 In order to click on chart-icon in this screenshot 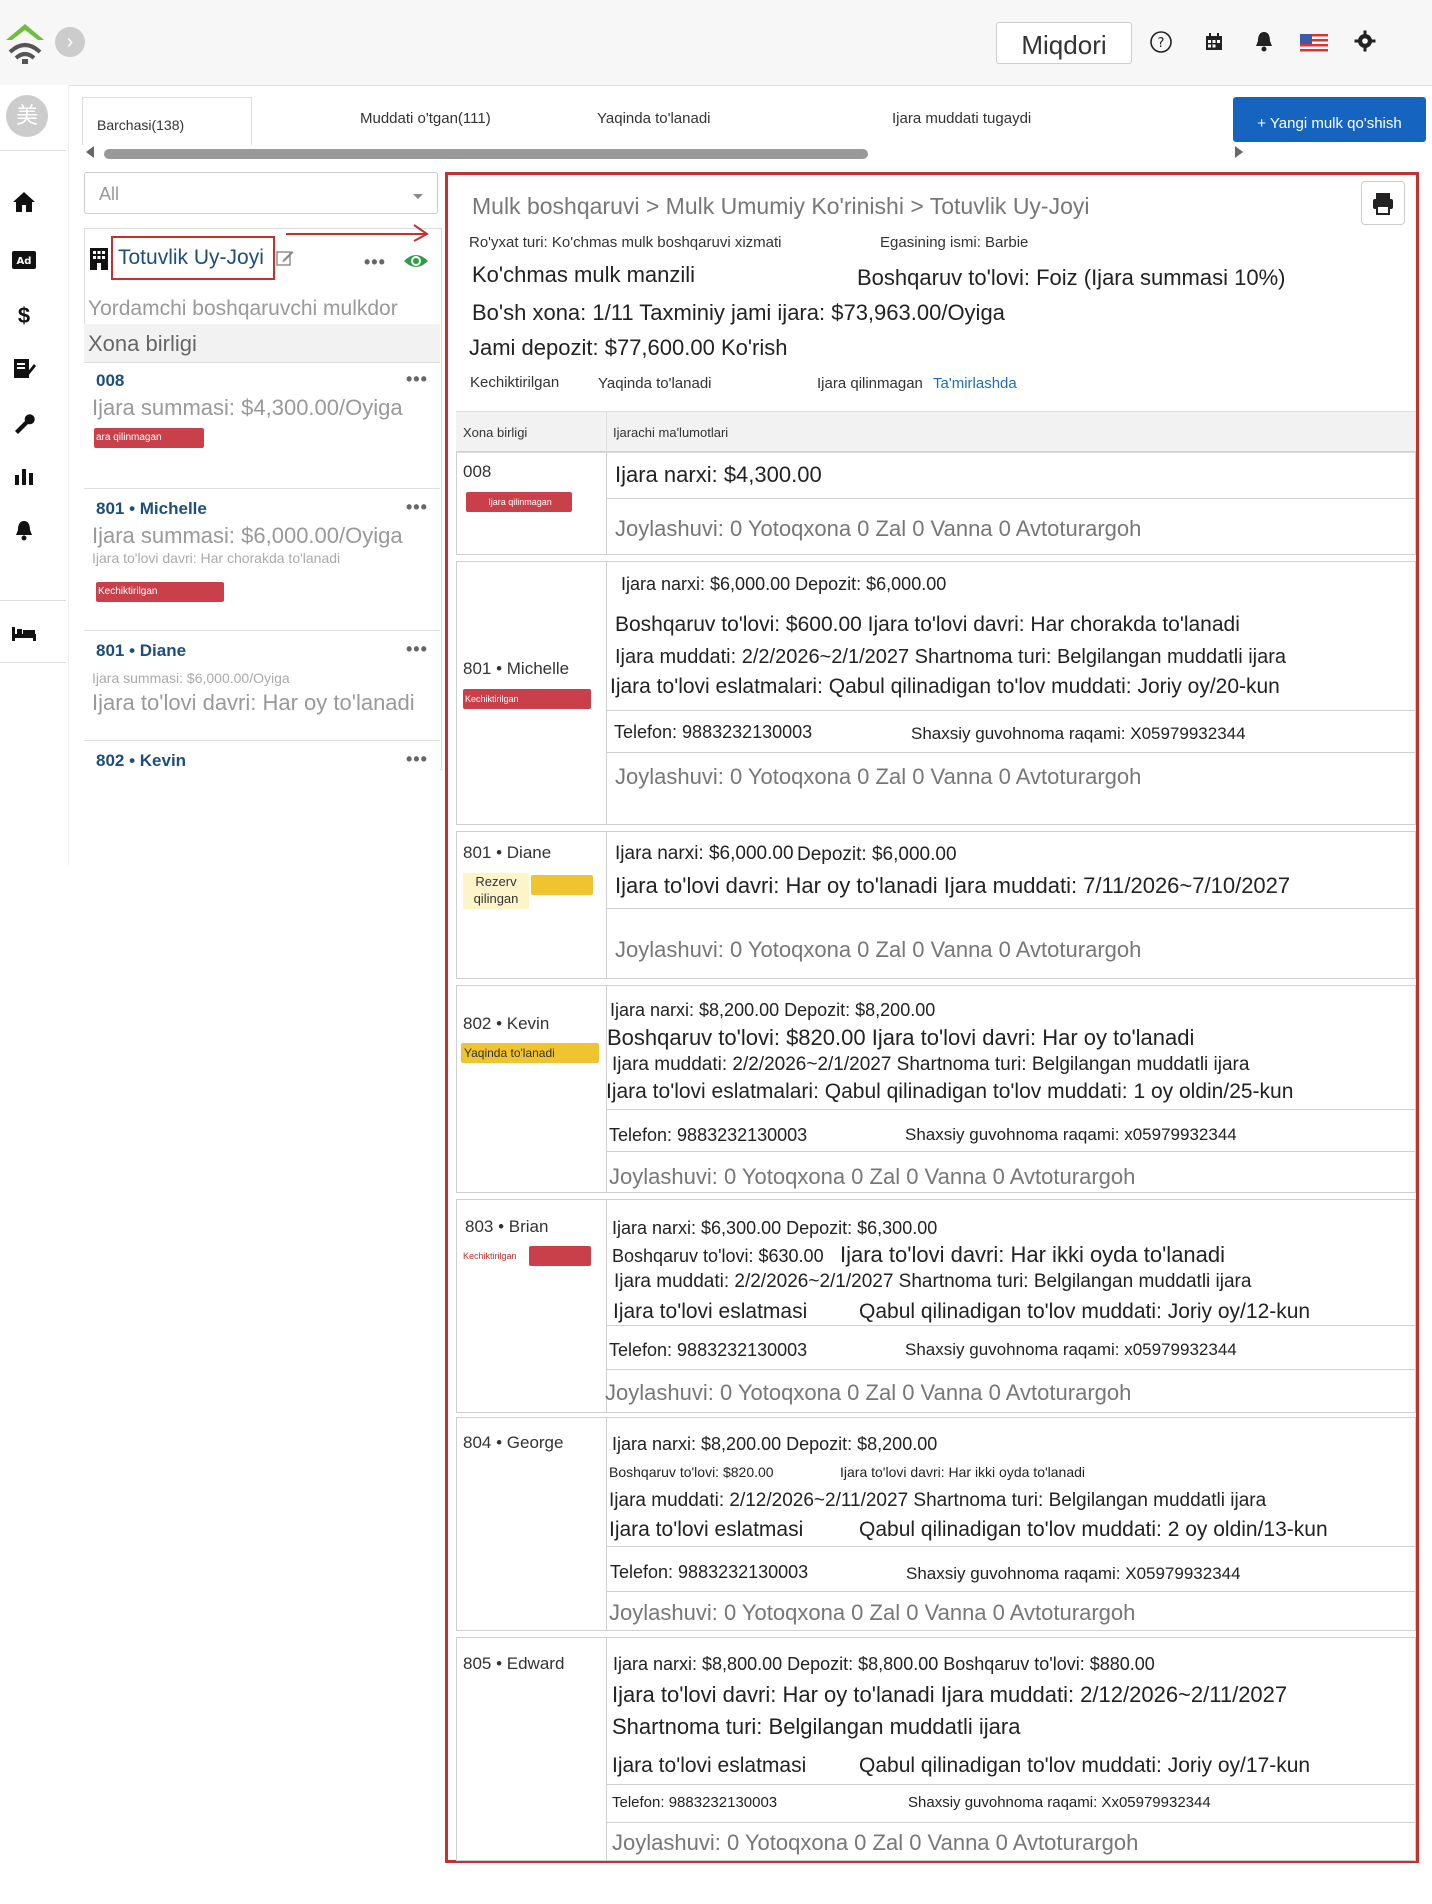, I will do `click(24, 480)`.